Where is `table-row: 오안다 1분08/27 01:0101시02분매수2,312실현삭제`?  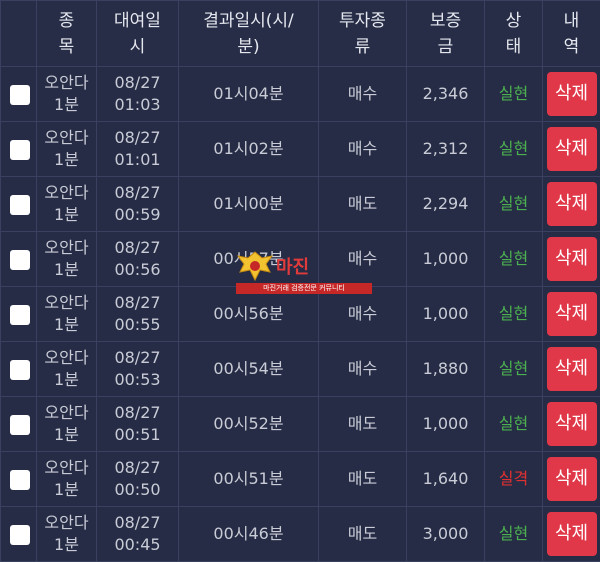
table-row: 오안다 1분08/27 01:0101시02분매수2,312실현삭제 is located at coordinates (300, 149).